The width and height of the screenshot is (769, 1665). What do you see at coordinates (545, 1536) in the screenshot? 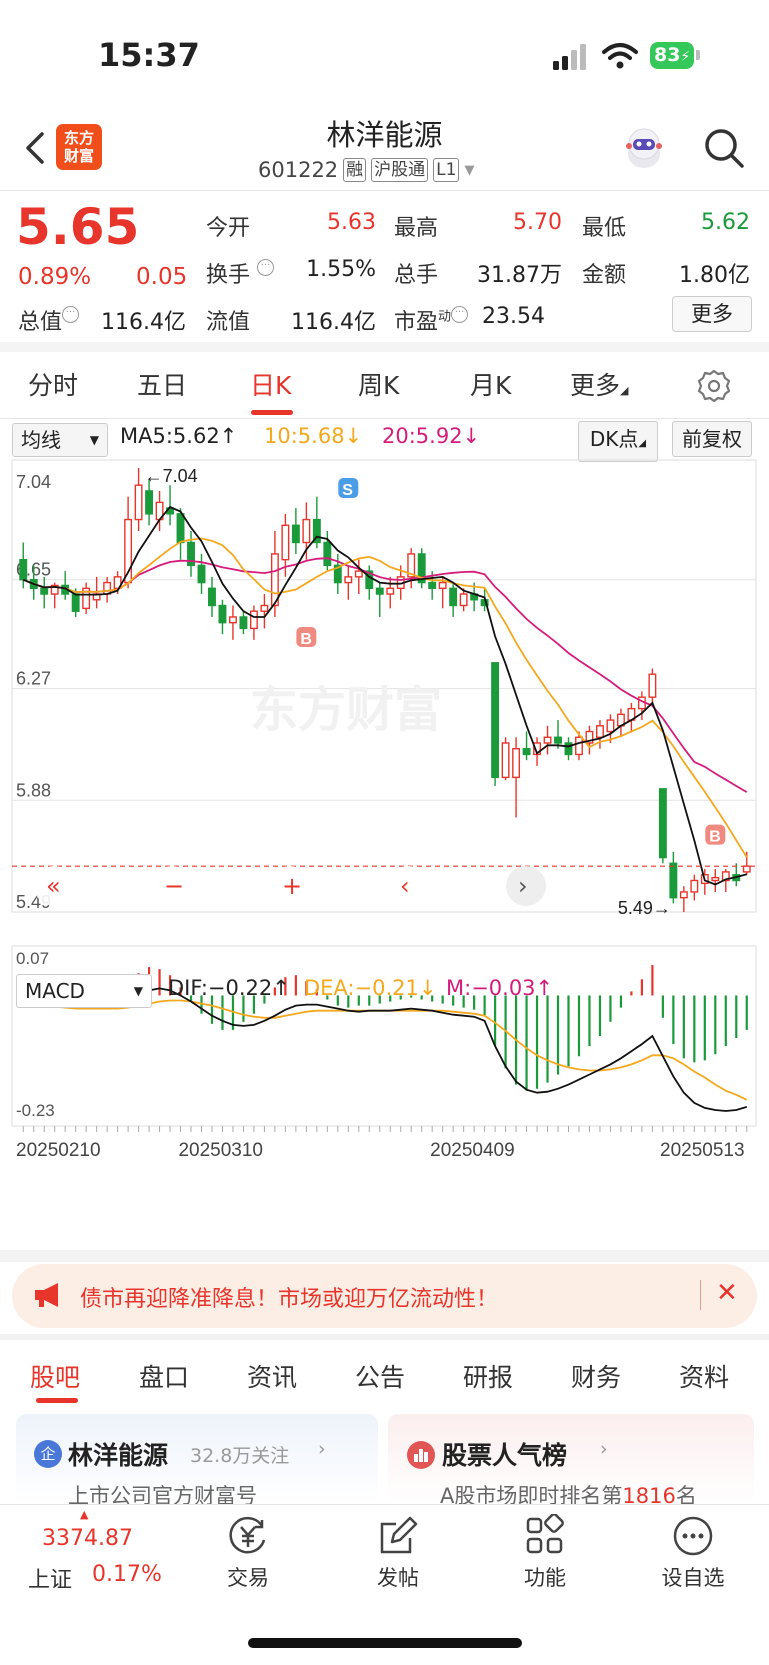
I see `functions-grid-icon` at bounding box center [545, 1536].